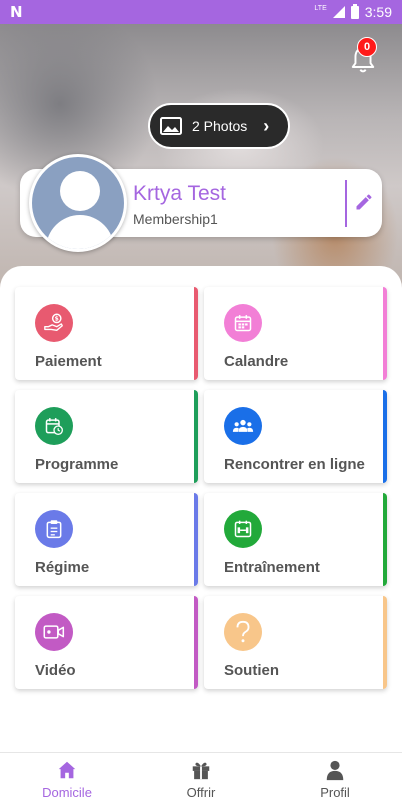 The image size is (402, 800). I want to click on schedule-icon, so click(54, 426).